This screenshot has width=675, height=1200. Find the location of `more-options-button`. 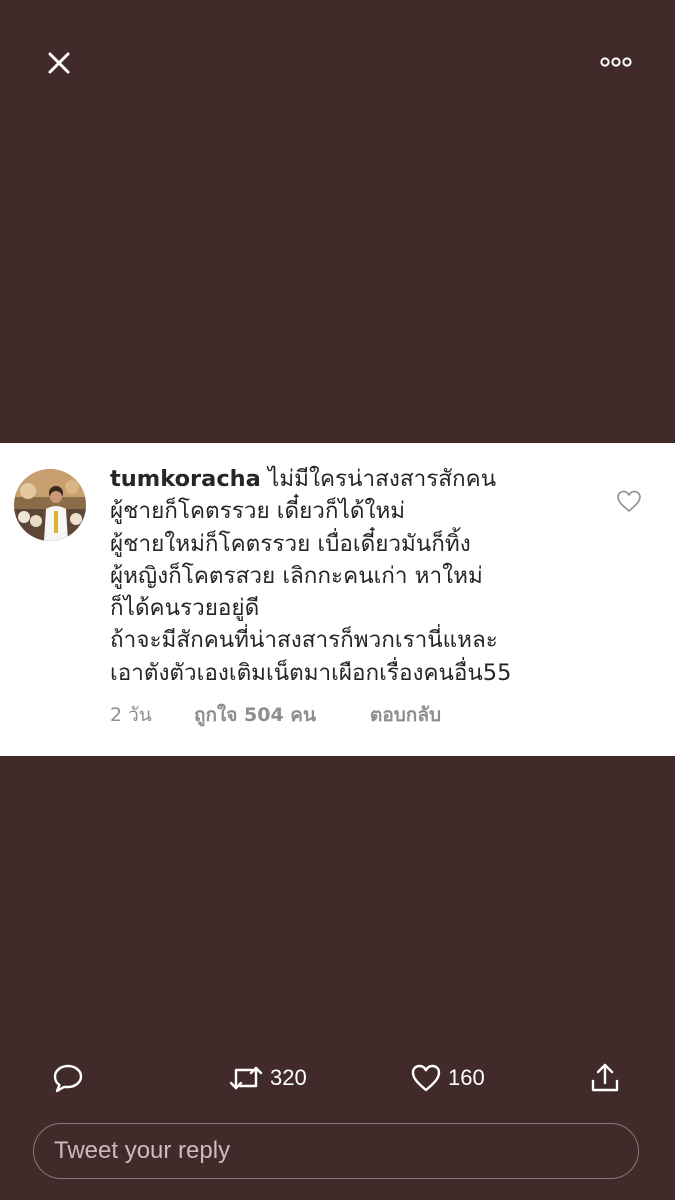

more-options-button is located at coordinates (616, 62).